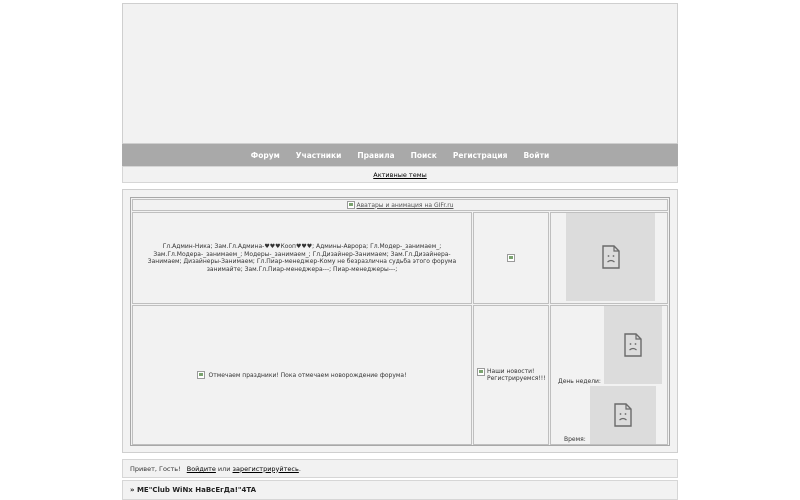 The width and height of the screenshot is (800, 500). Describe the element at coordinates (400, 490) in the screenshot. I see `forum-title-bar: » ME"Club WiNx HaBcEгДа!"4TA` at that location.